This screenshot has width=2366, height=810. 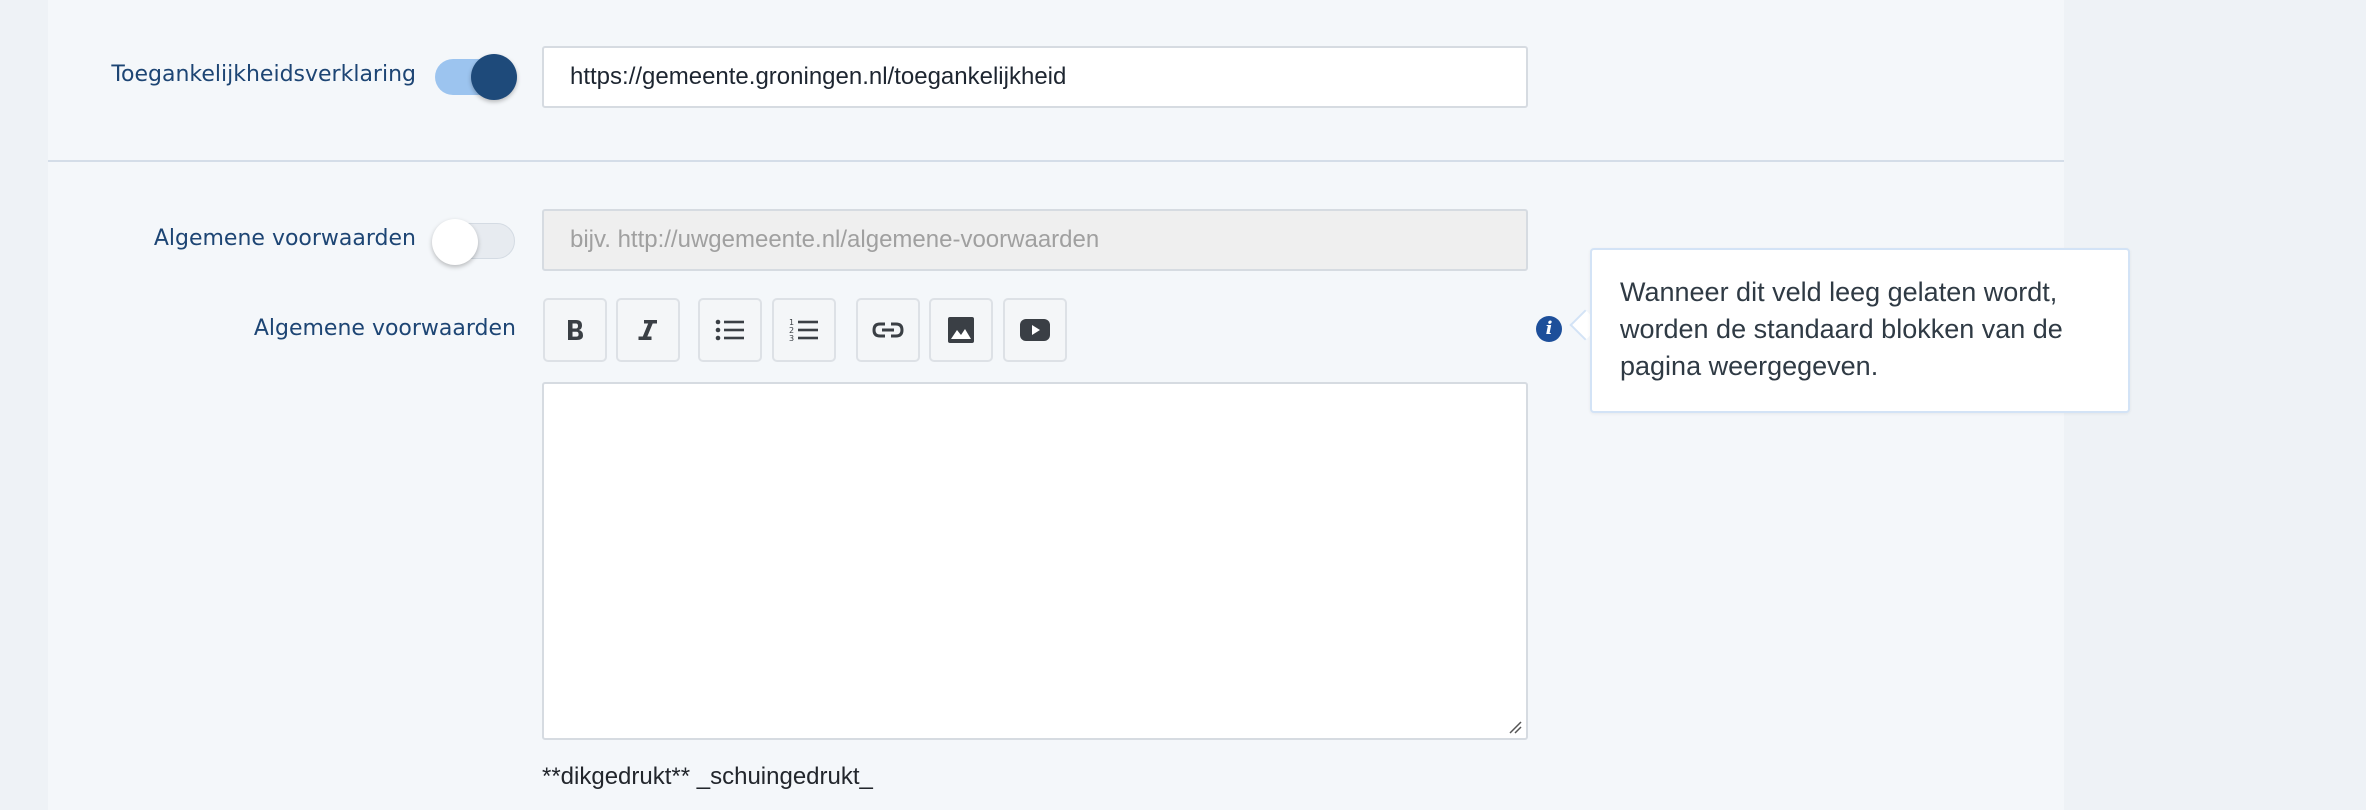 I want to click on italic-button, so click(x=648, y=330).